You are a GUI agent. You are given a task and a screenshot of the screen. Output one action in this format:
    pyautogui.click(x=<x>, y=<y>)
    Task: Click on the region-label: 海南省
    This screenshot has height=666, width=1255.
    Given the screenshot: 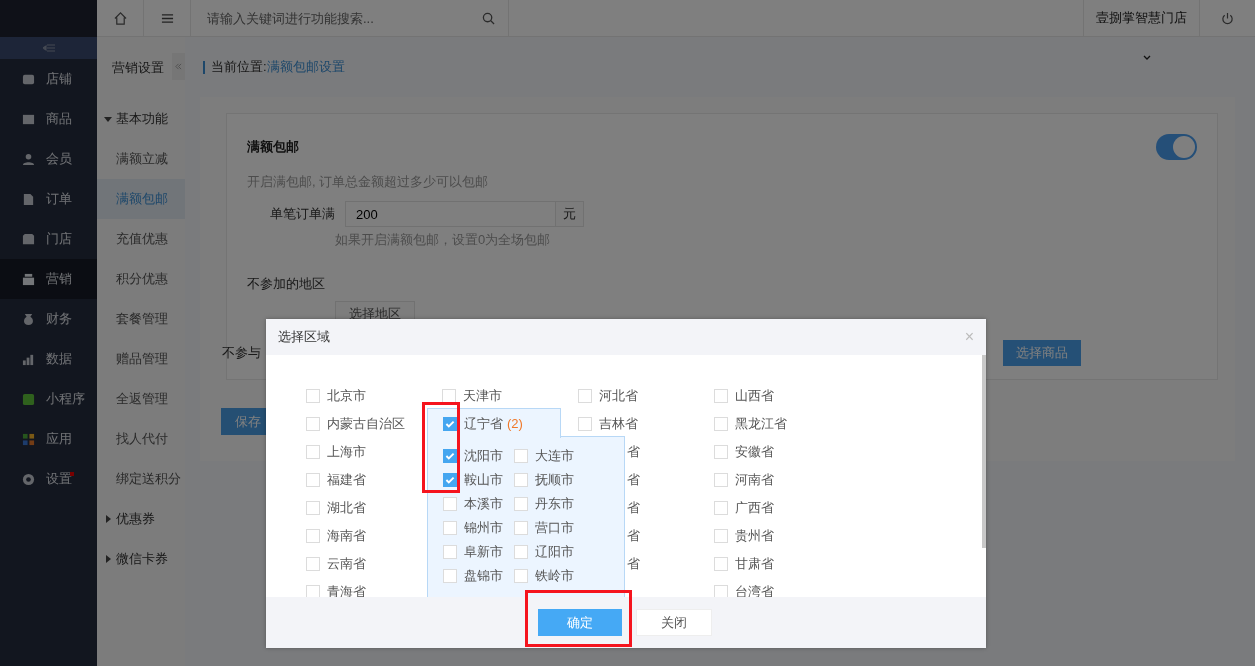 What is the action you would take?
    pyautogui.click(x=346, y=536)
    